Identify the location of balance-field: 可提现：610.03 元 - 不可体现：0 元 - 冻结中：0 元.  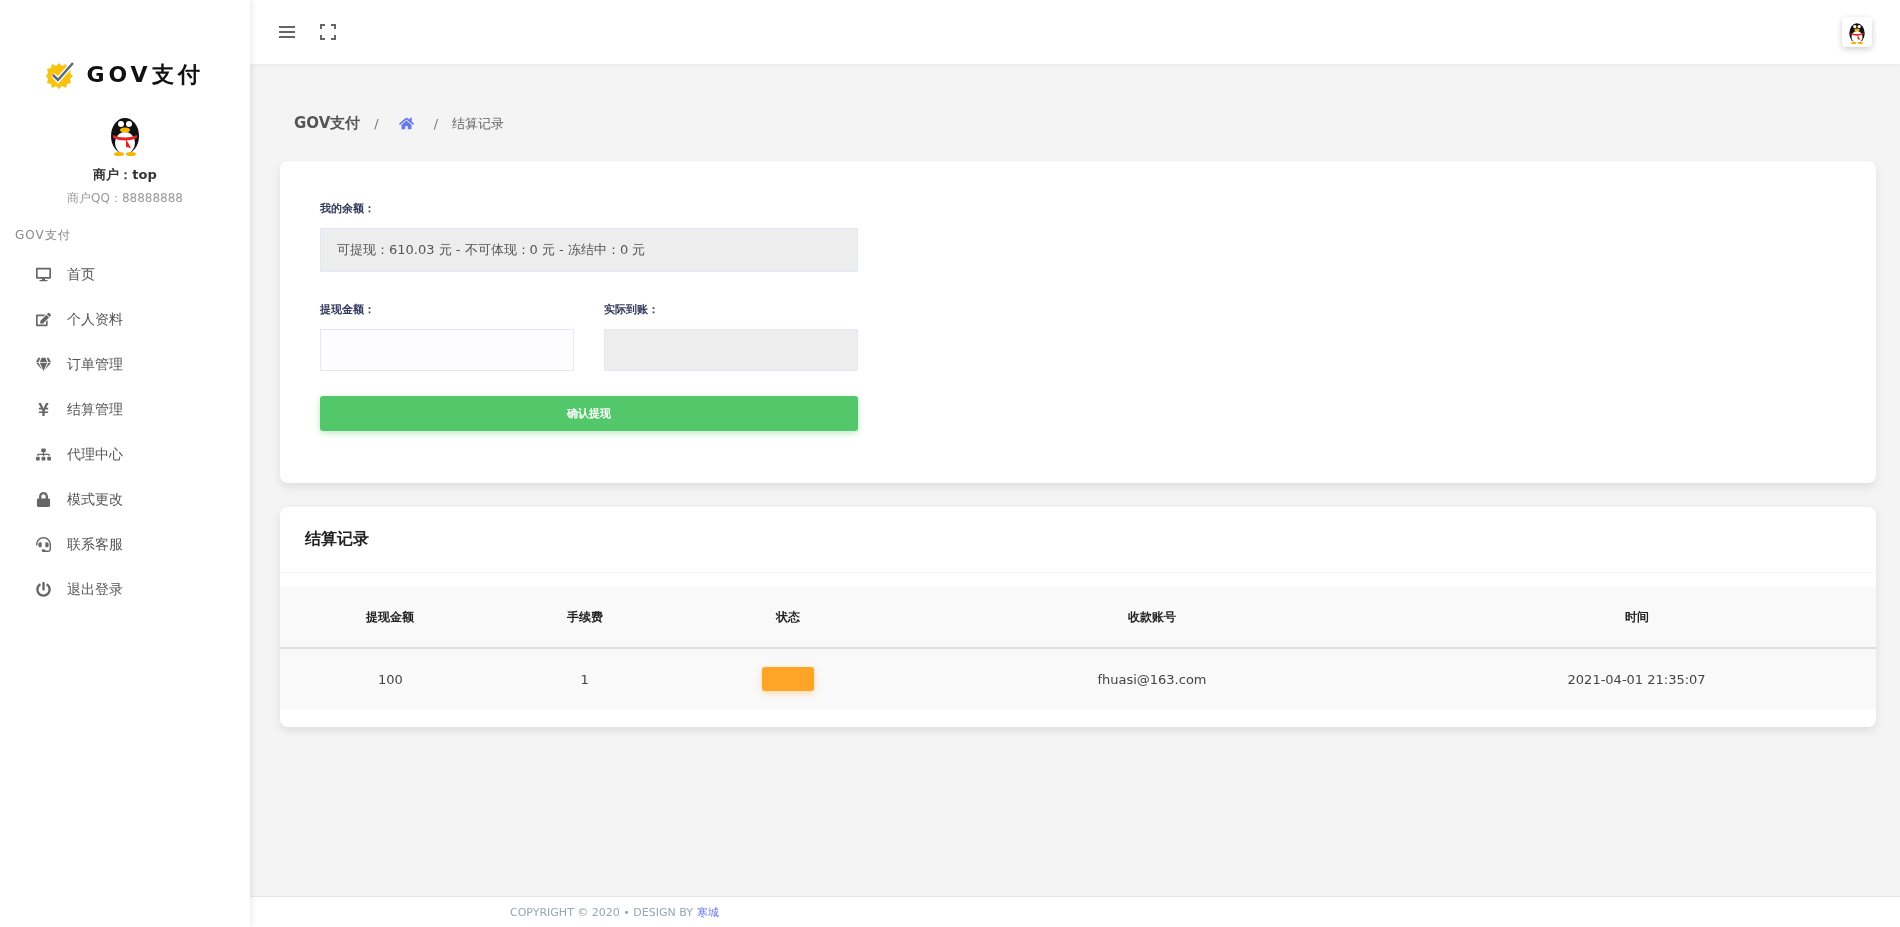
(589, 250).